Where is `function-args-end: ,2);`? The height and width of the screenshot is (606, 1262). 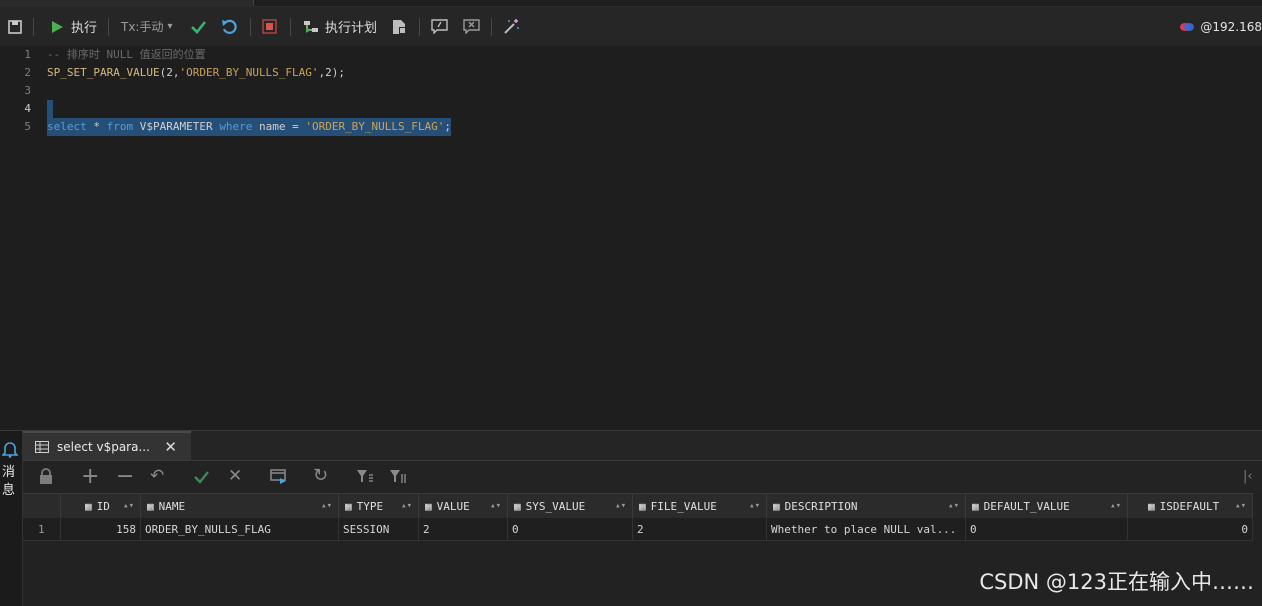 function-args-end: ,2); is located at coordinates (332, 72).